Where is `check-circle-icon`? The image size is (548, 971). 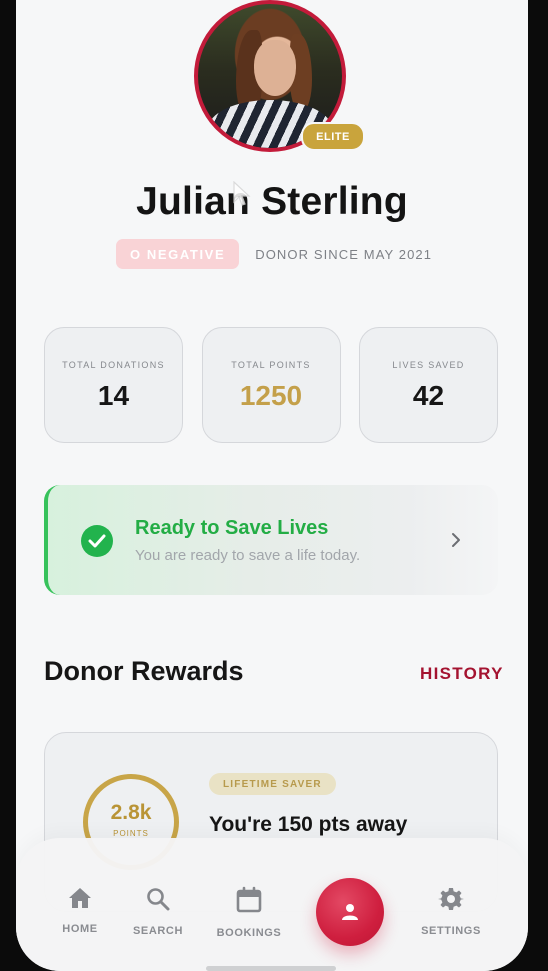
check-circle-icon is located at coordinates (97, 541).